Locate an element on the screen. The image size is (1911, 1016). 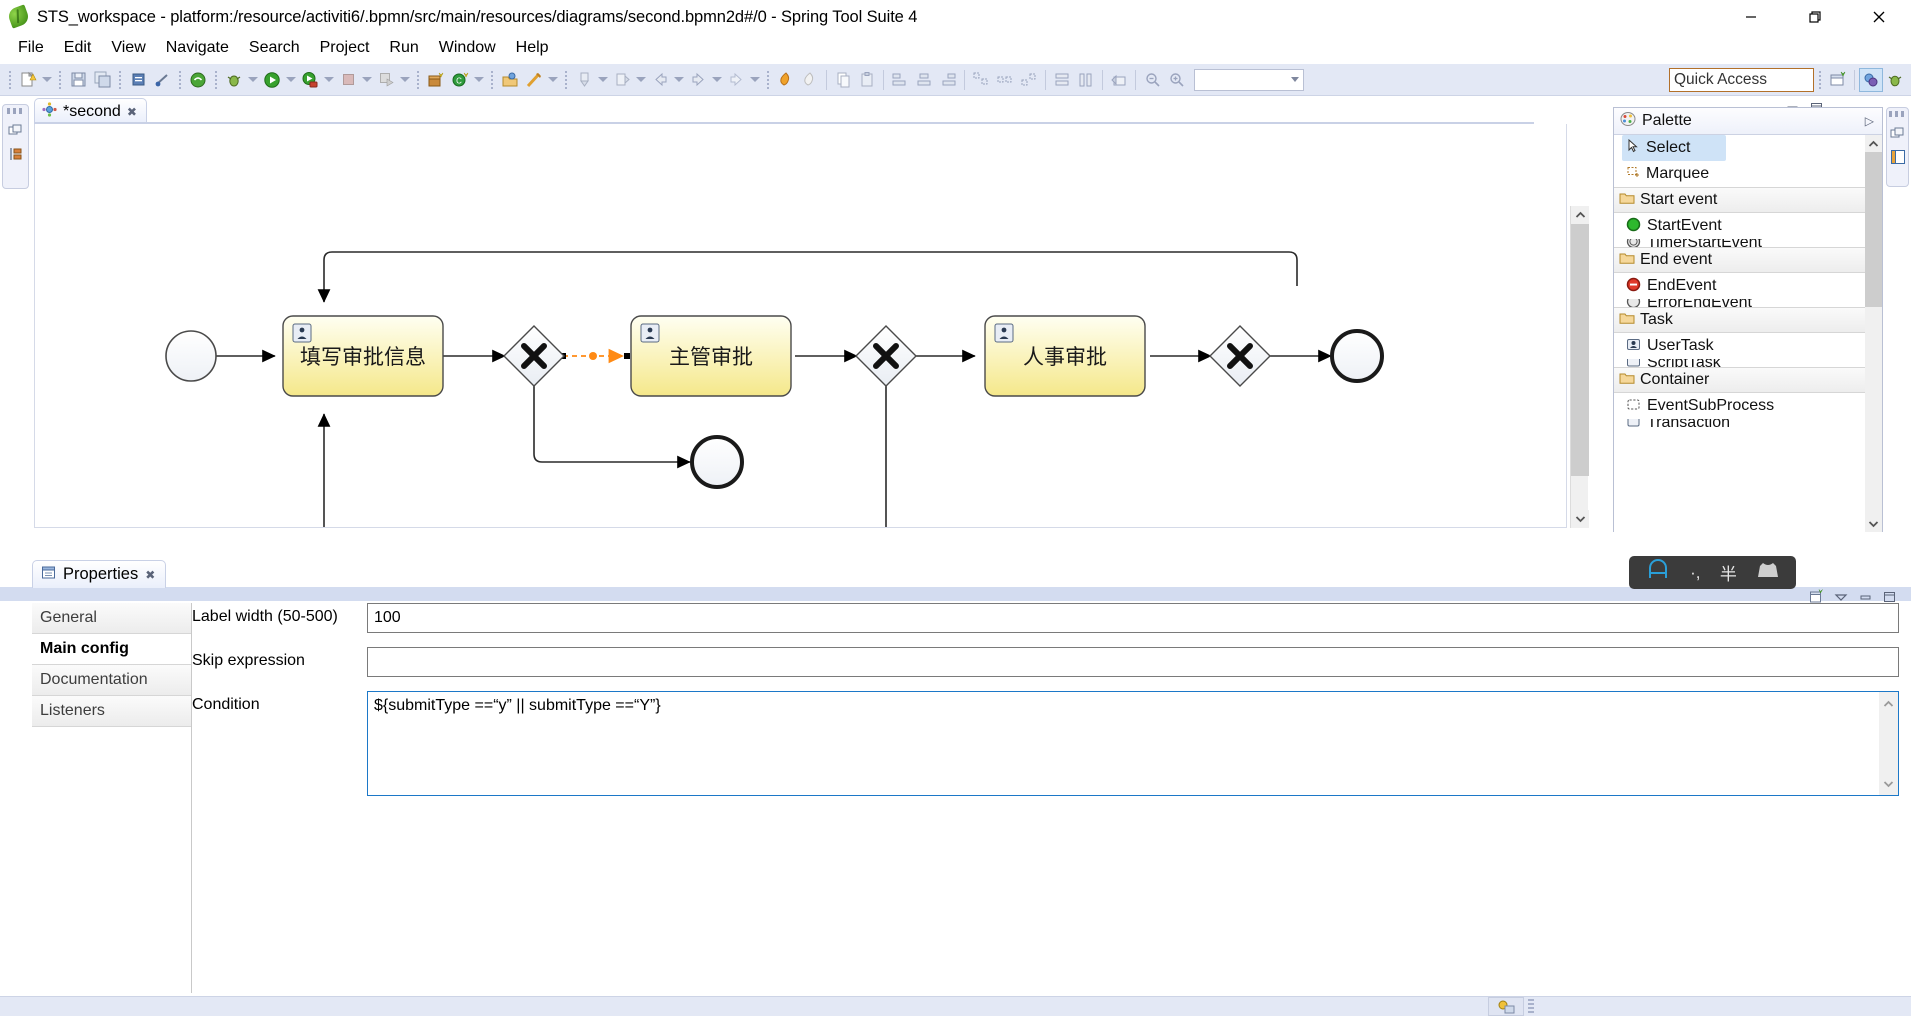
align-right-icon is located at coordinates (948, 80).